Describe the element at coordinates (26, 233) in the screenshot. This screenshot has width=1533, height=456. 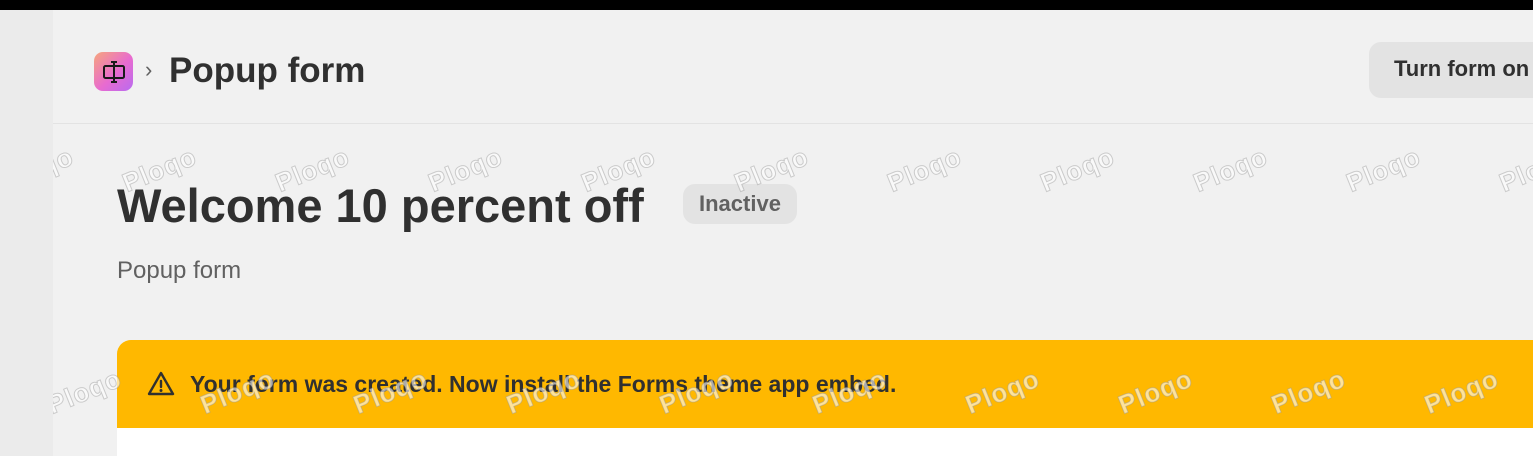
I see `left-sidebar-rail` at that location.